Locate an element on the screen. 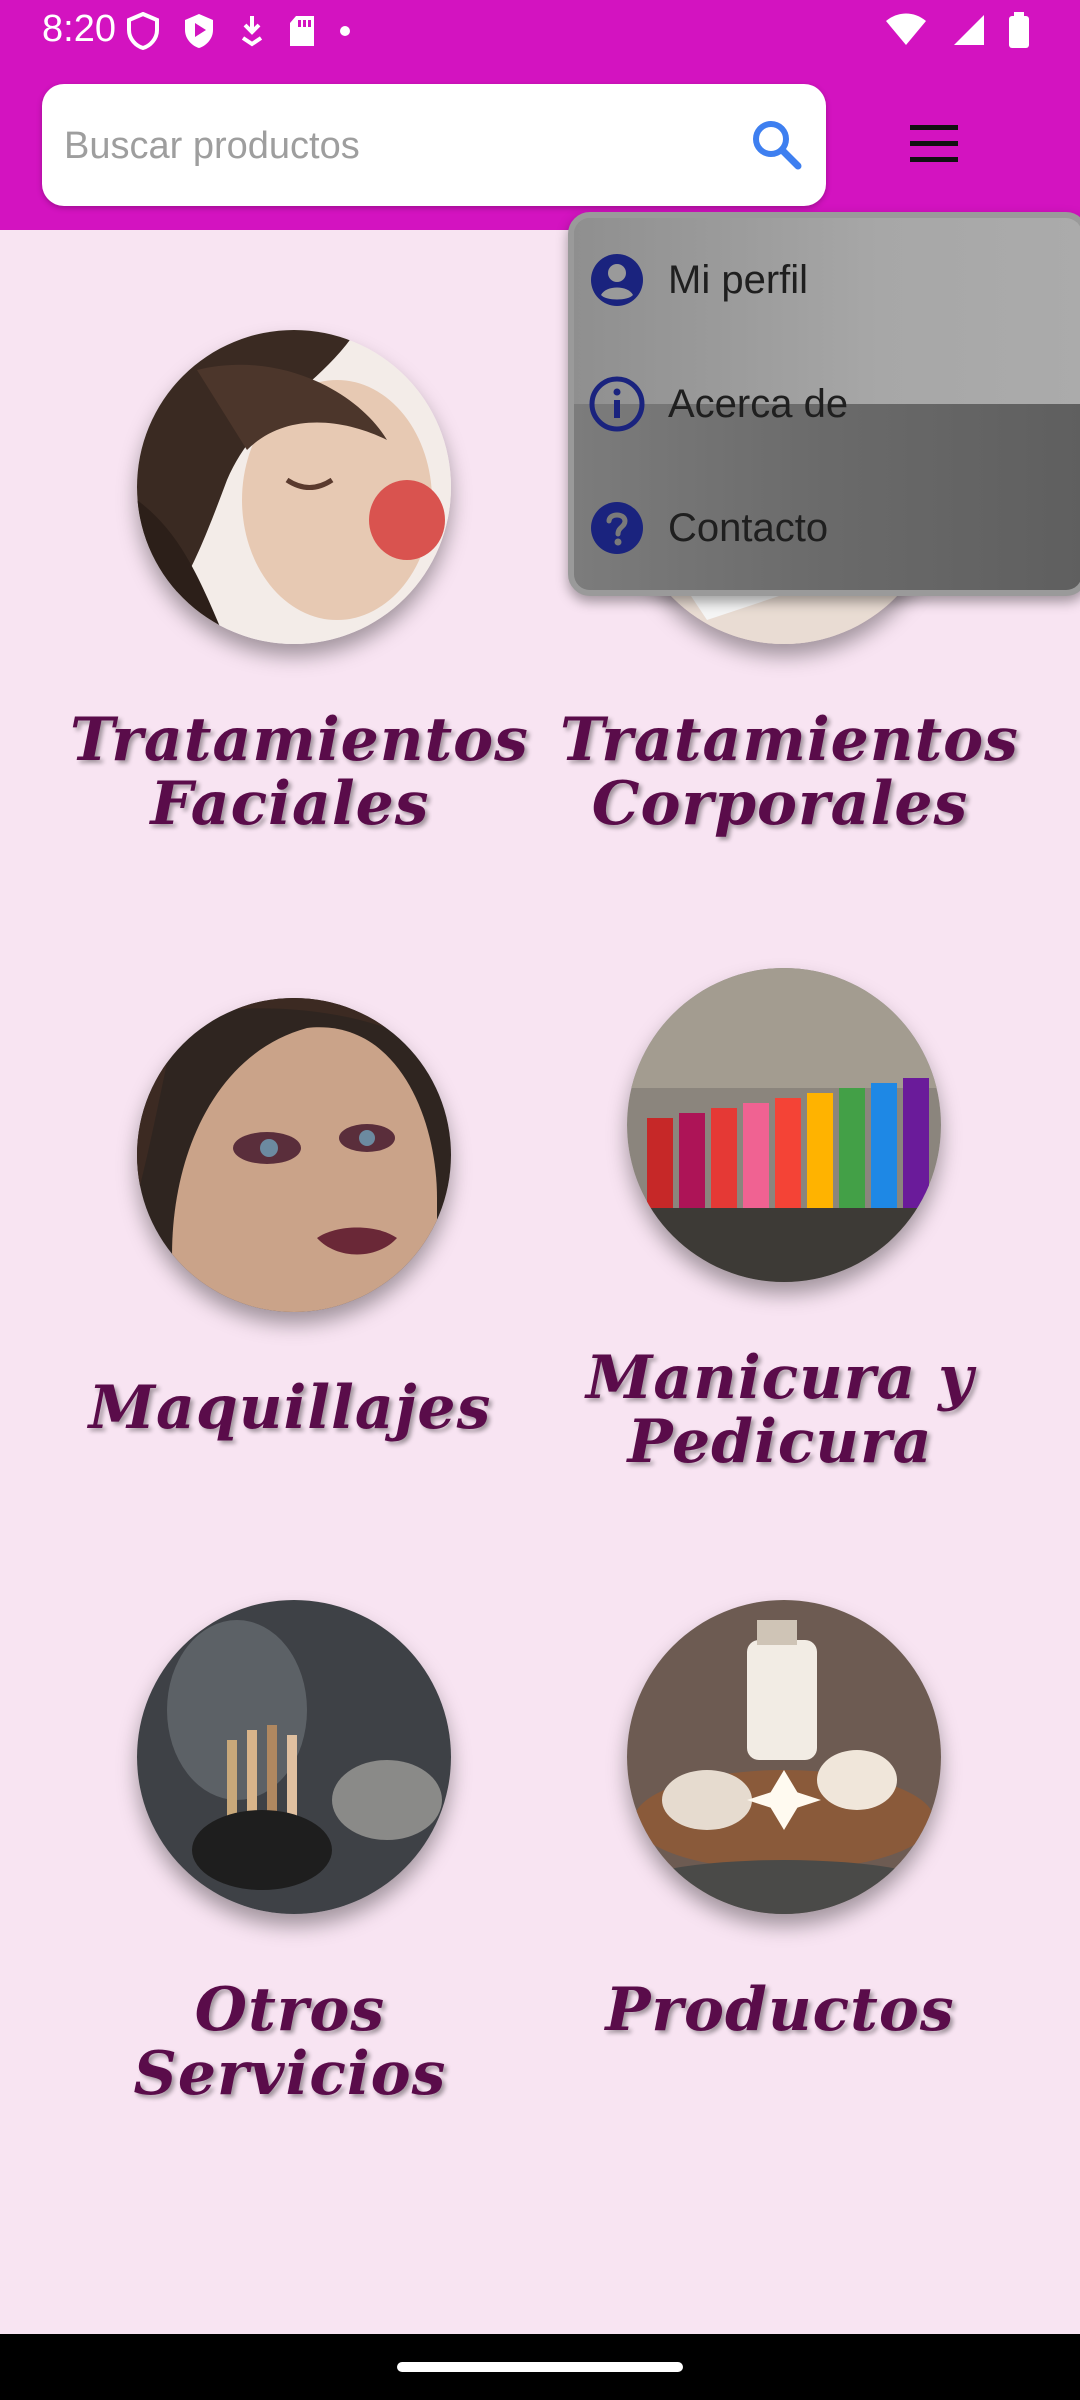 This screenshot has height=2400, width=1080. signal-icon is located at coordinates (969, 30).